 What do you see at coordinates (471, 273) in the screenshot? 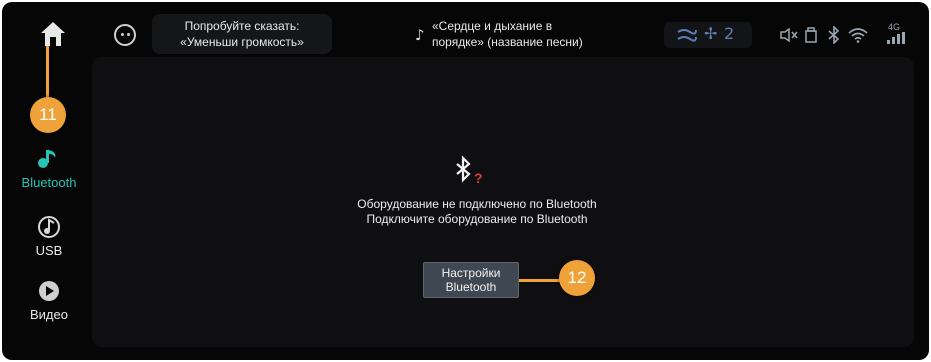
I see `bluetooth-settings-label-line1: Настройки` at bounding box center [471, 273].